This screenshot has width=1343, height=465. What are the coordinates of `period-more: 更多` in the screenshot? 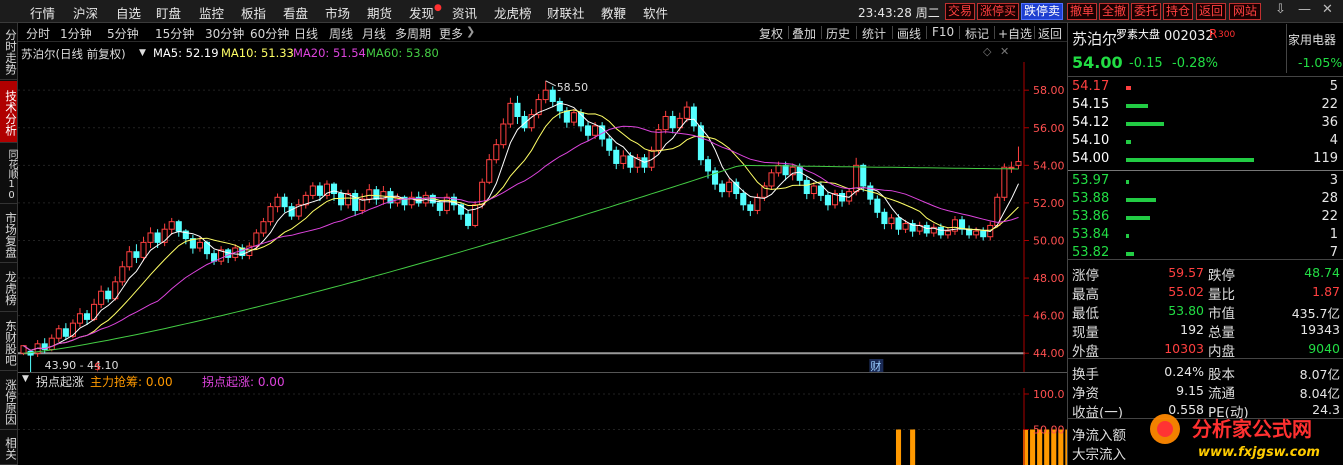 It's located at (451, 33).